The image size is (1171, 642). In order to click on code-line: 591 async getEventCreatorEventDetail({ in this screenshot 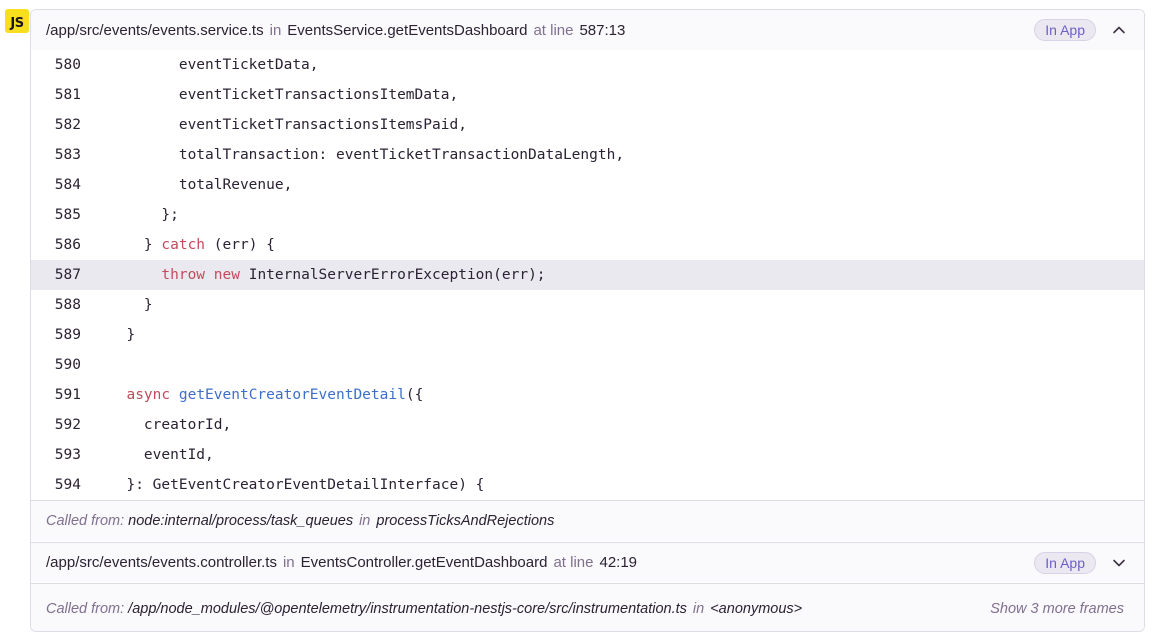, I will do `click(587, 395)`.